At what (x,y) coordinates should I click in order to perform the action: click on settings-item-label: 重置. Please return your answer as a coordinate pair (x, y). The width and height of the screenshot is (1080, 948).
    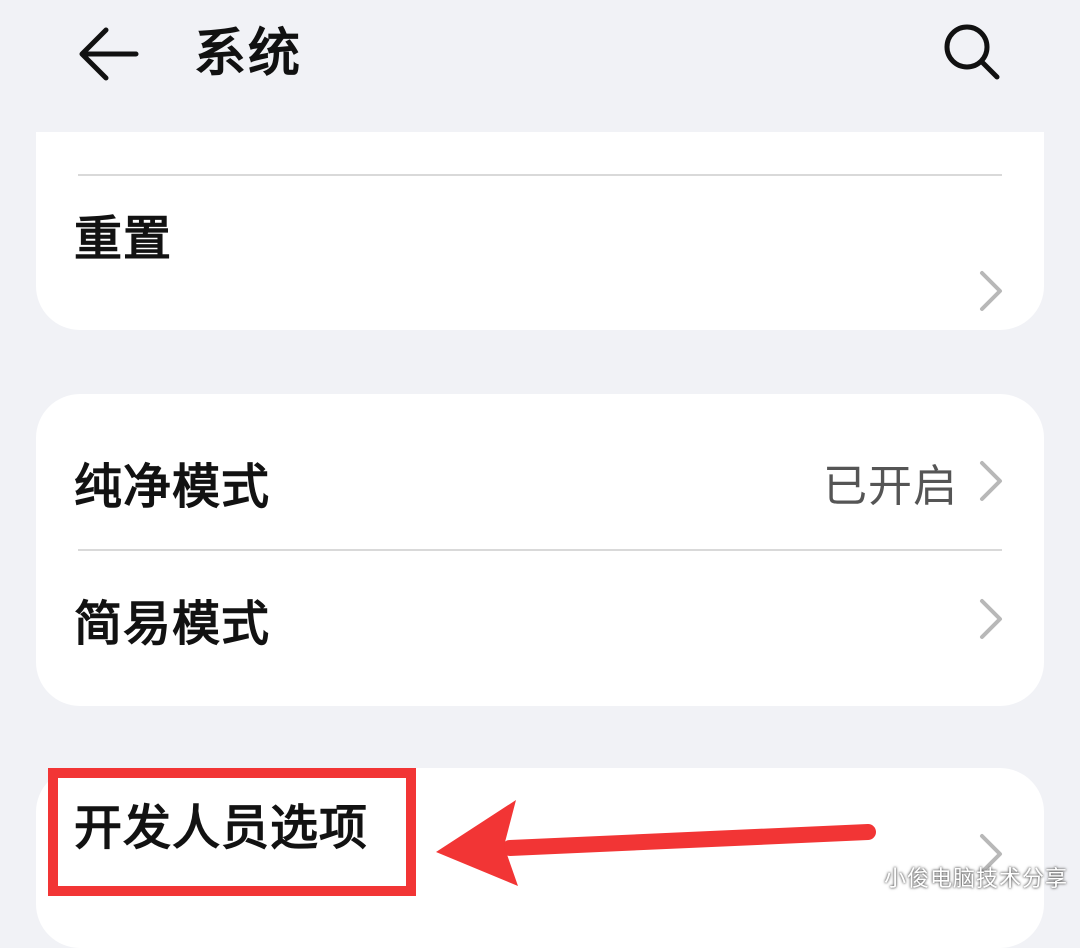
    Looking at the image, I should click on (123, 239).